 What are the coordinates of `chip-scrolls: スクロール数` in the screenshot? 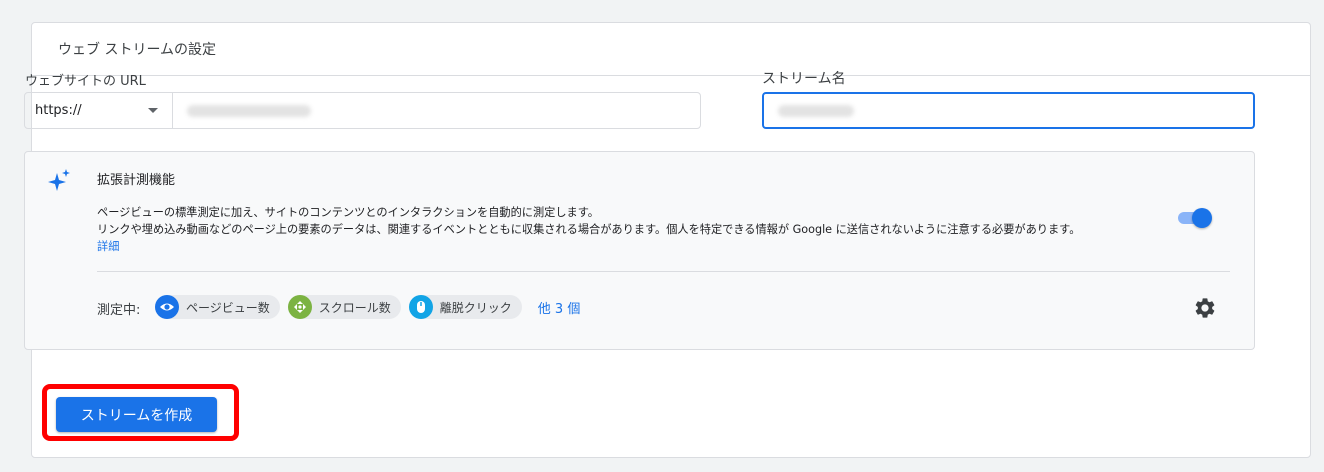 It's located at (344, 307).